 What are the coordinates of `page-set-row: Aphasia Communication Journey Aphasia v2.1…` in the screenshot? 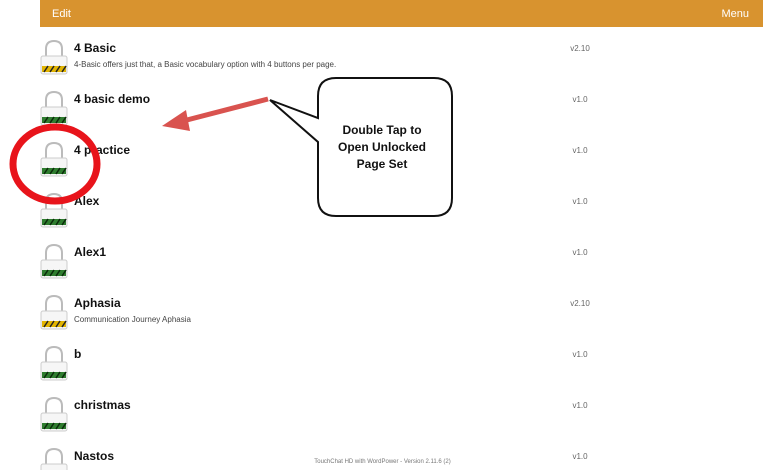 It's located at (401, 308).